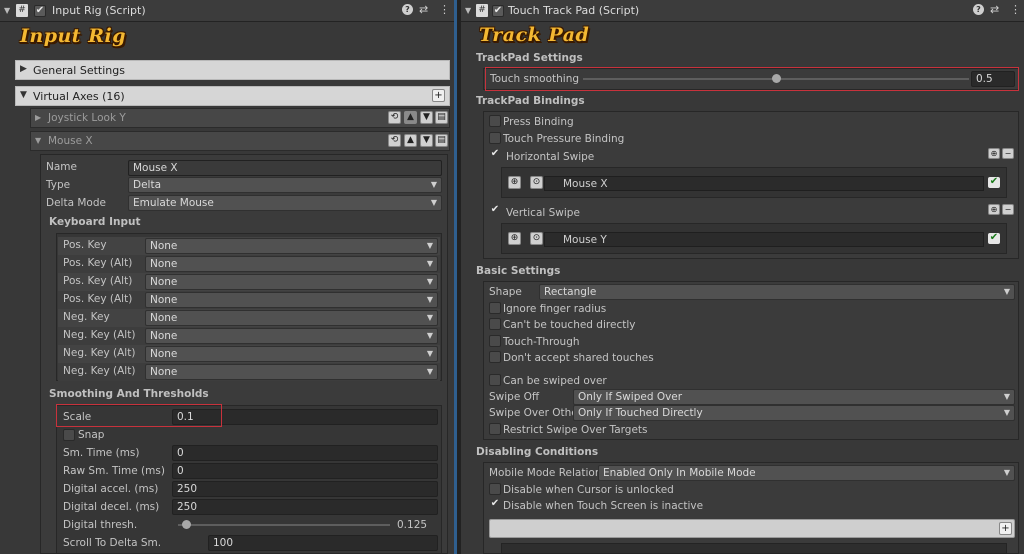  What do you see at coordinates (574, 10) in the screenshot?
I see `component-title: Touch Track Pad (Script)` at bounding box center [574, 10].